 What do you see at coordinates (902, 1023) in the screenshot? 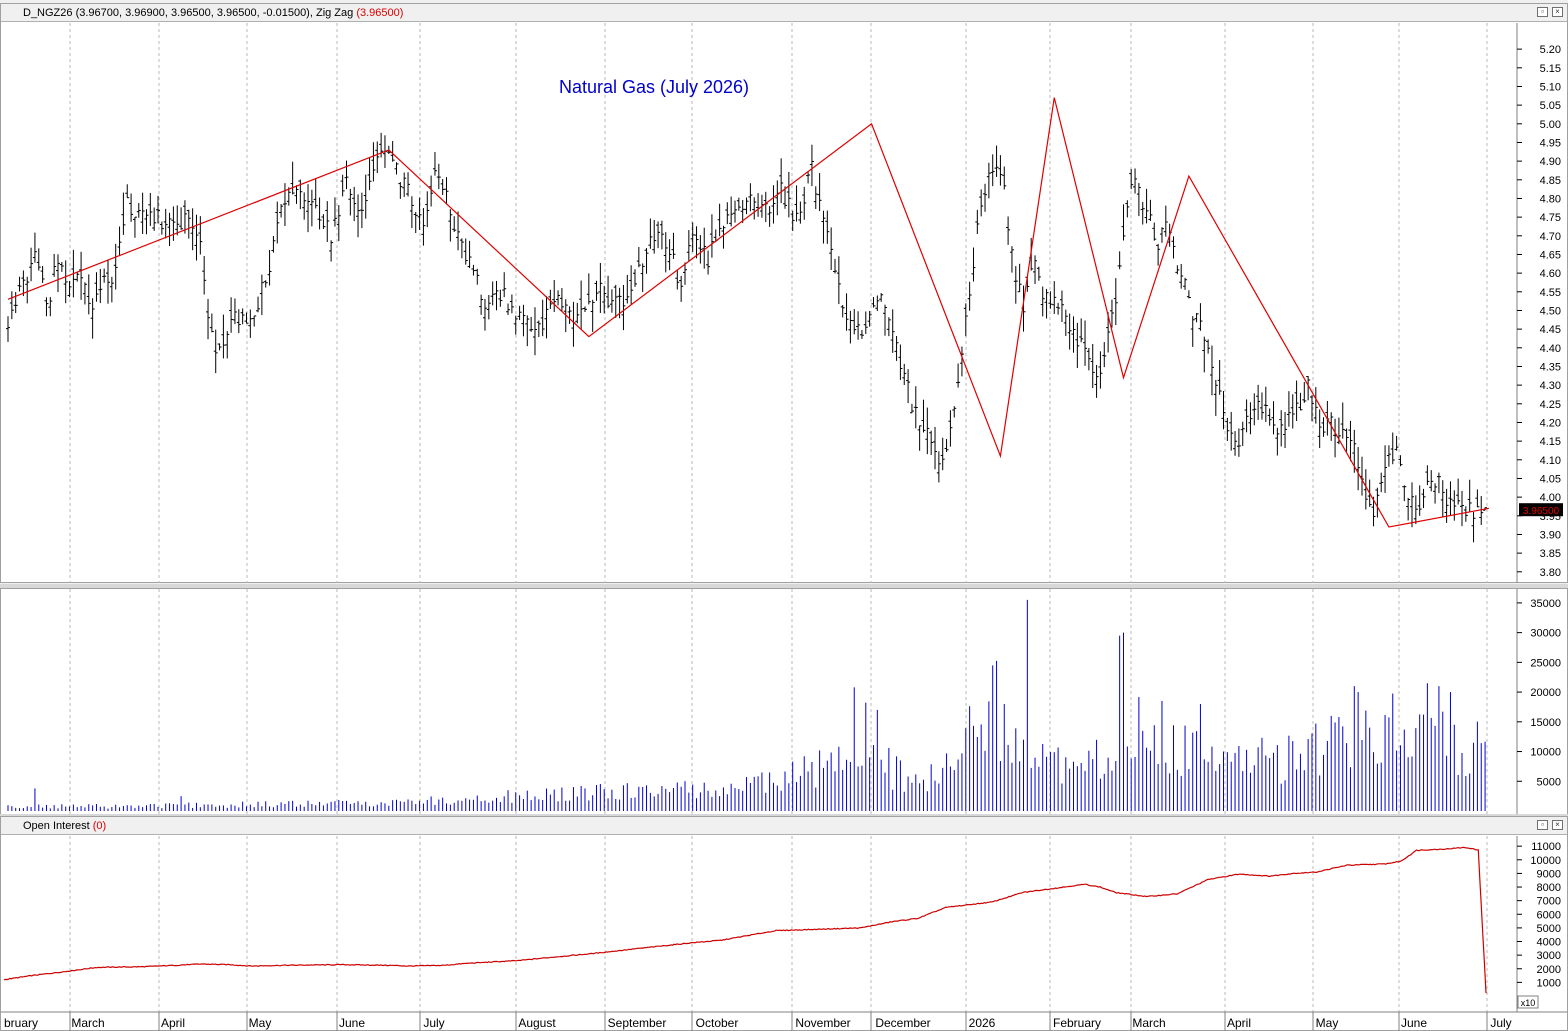
I see `x-tick-label: December` at bounding box center [902, 1023].